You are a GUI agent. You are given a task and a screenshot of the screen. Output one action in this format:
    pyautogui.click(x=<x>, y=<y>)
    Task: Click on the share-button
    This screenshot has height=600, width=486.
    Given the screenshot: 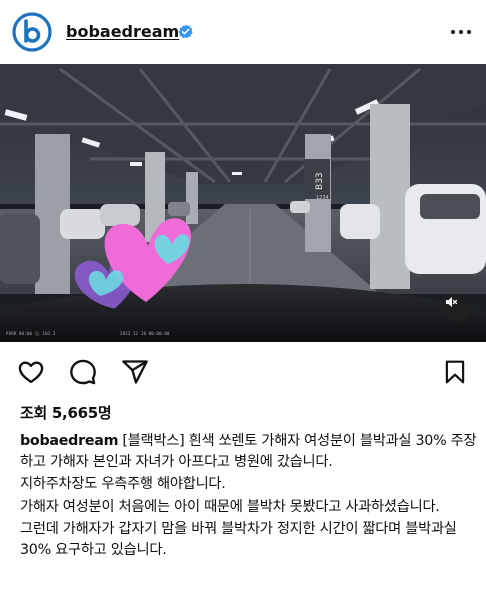 What is the action you would take?
    pyautogui.click(x=135, y=372)
    